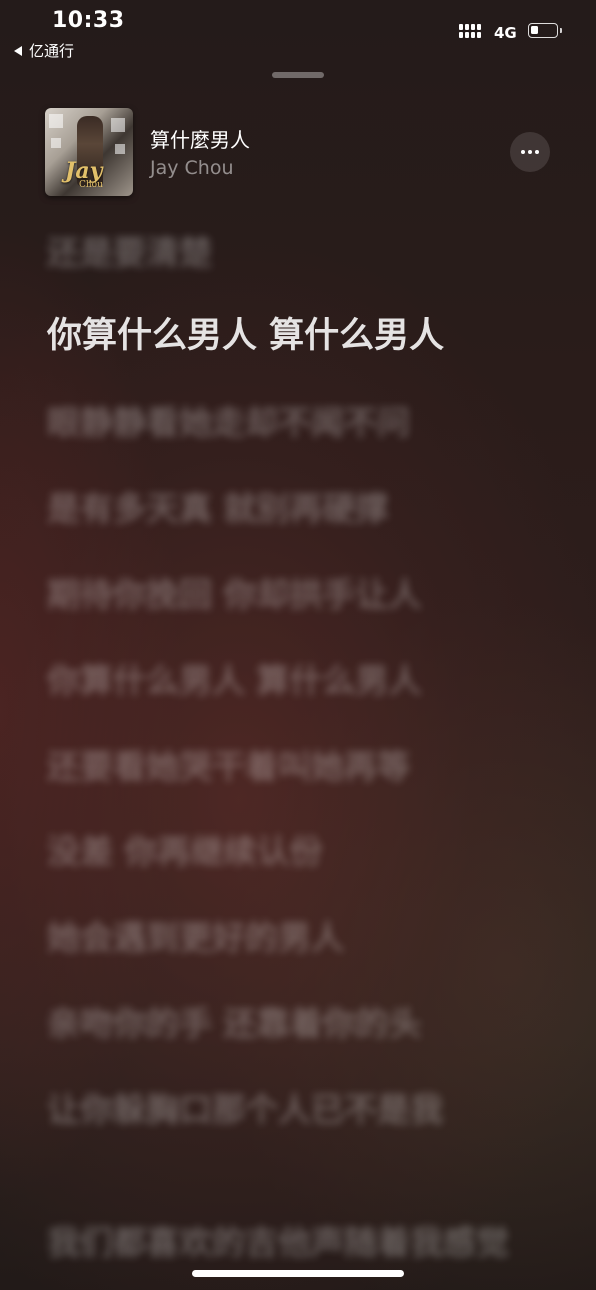 Image resolution: width=596 pixels, height=1290 pixels. What do you see at coordinates (200, 140) in the screenshot?
I see `song-title: 算什麼男人` at bounding box center [200, 140].